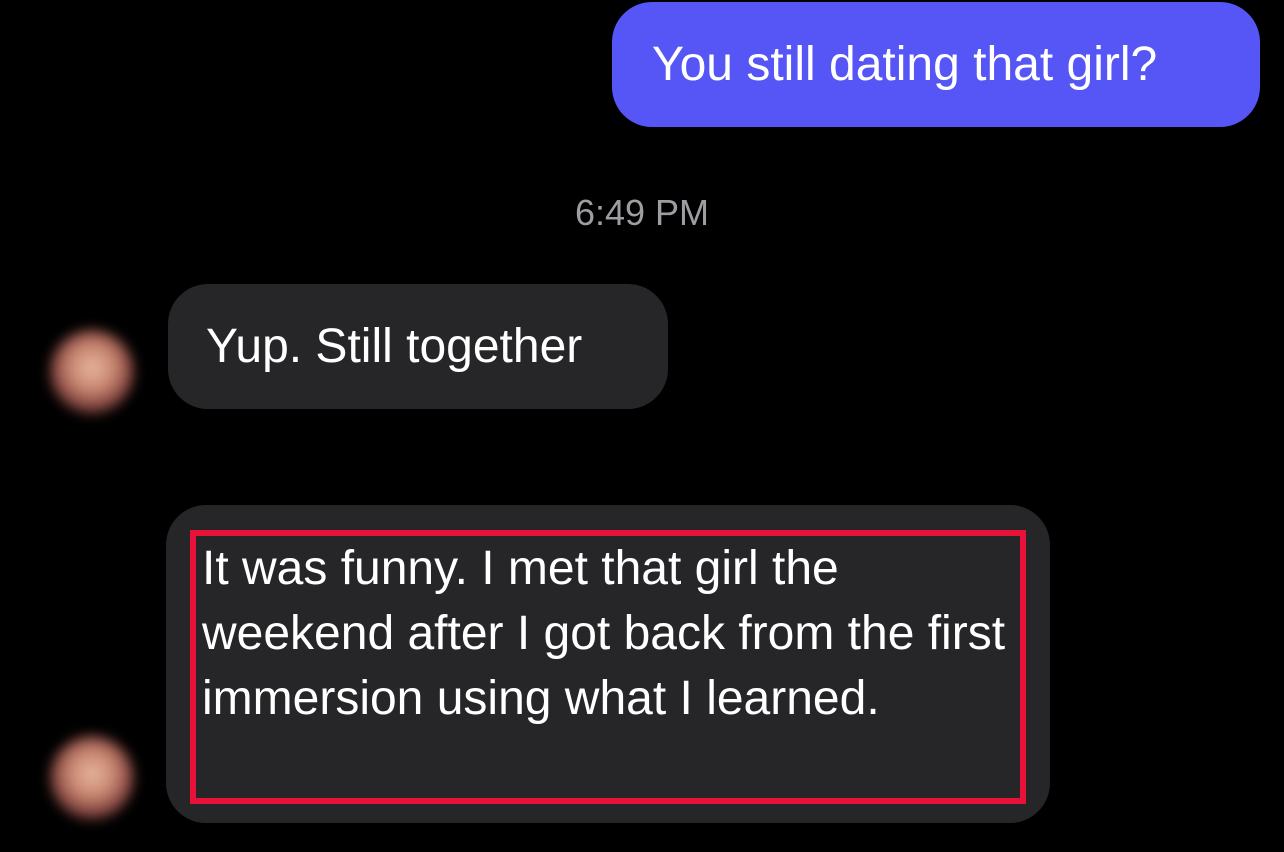 This screenshot has width=1284, height=852. What do you see at coordinates (905, 64) in the screenshot?
I see `outgoing-message-text: You still dating that girl?` at bounding box center [905, 64].